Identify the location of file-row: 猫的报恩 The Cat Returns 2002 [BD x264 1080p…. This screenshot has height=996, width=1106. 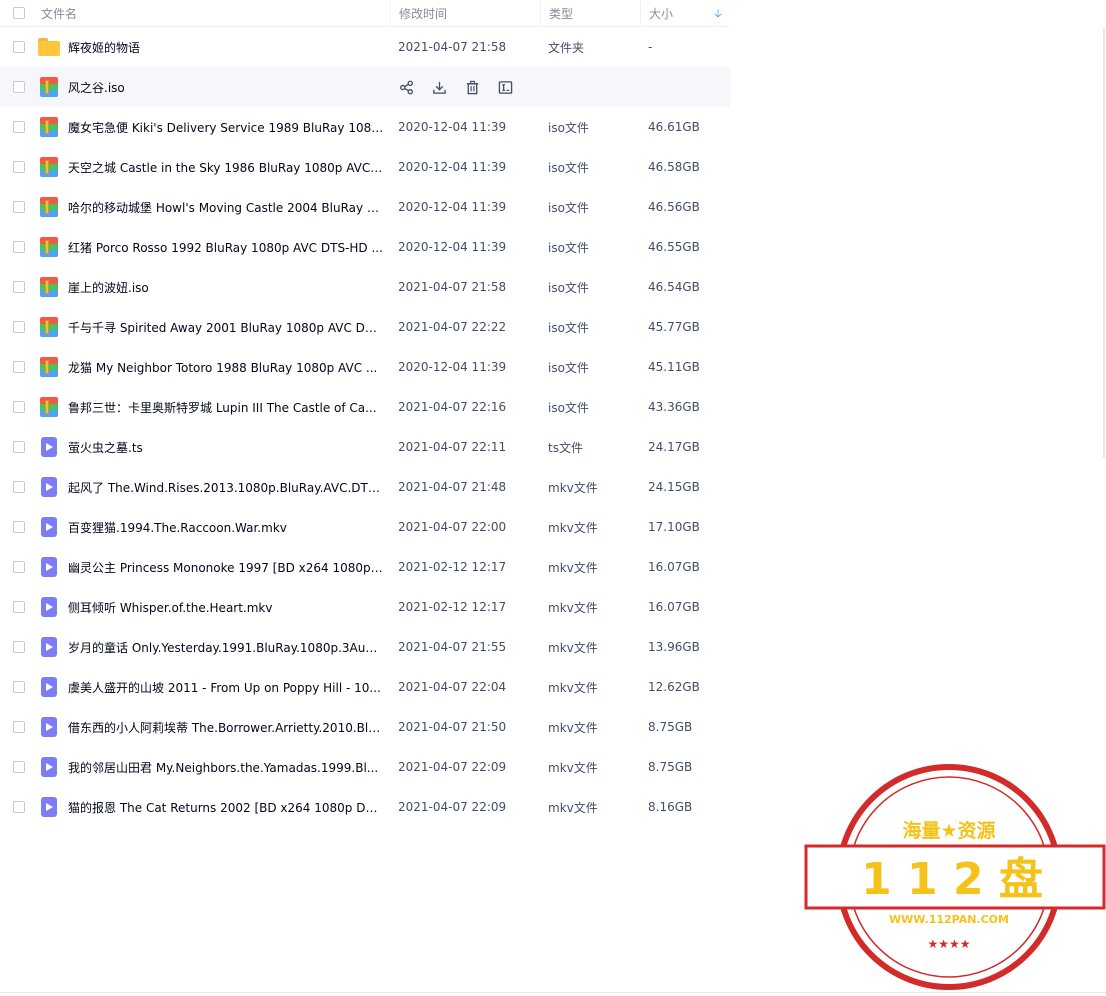
(365, 807).